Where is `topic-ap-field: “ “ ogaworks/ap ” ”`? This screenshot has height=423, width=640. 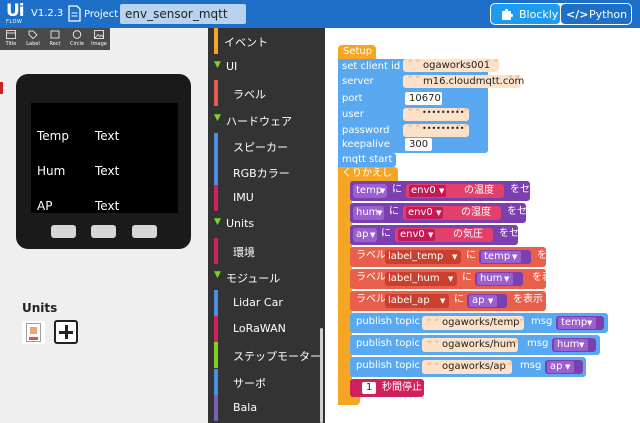
topic-ap-field: “ “ ogaworks/ap ” ” is located at coordinates (467, 367).